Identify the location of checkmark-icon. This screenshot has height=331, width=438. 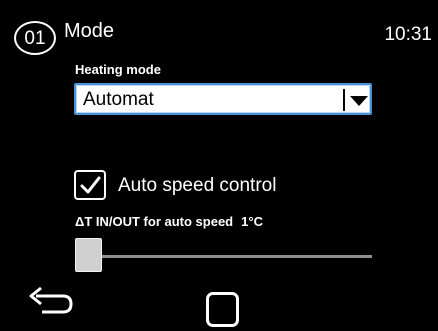
(90, 185).